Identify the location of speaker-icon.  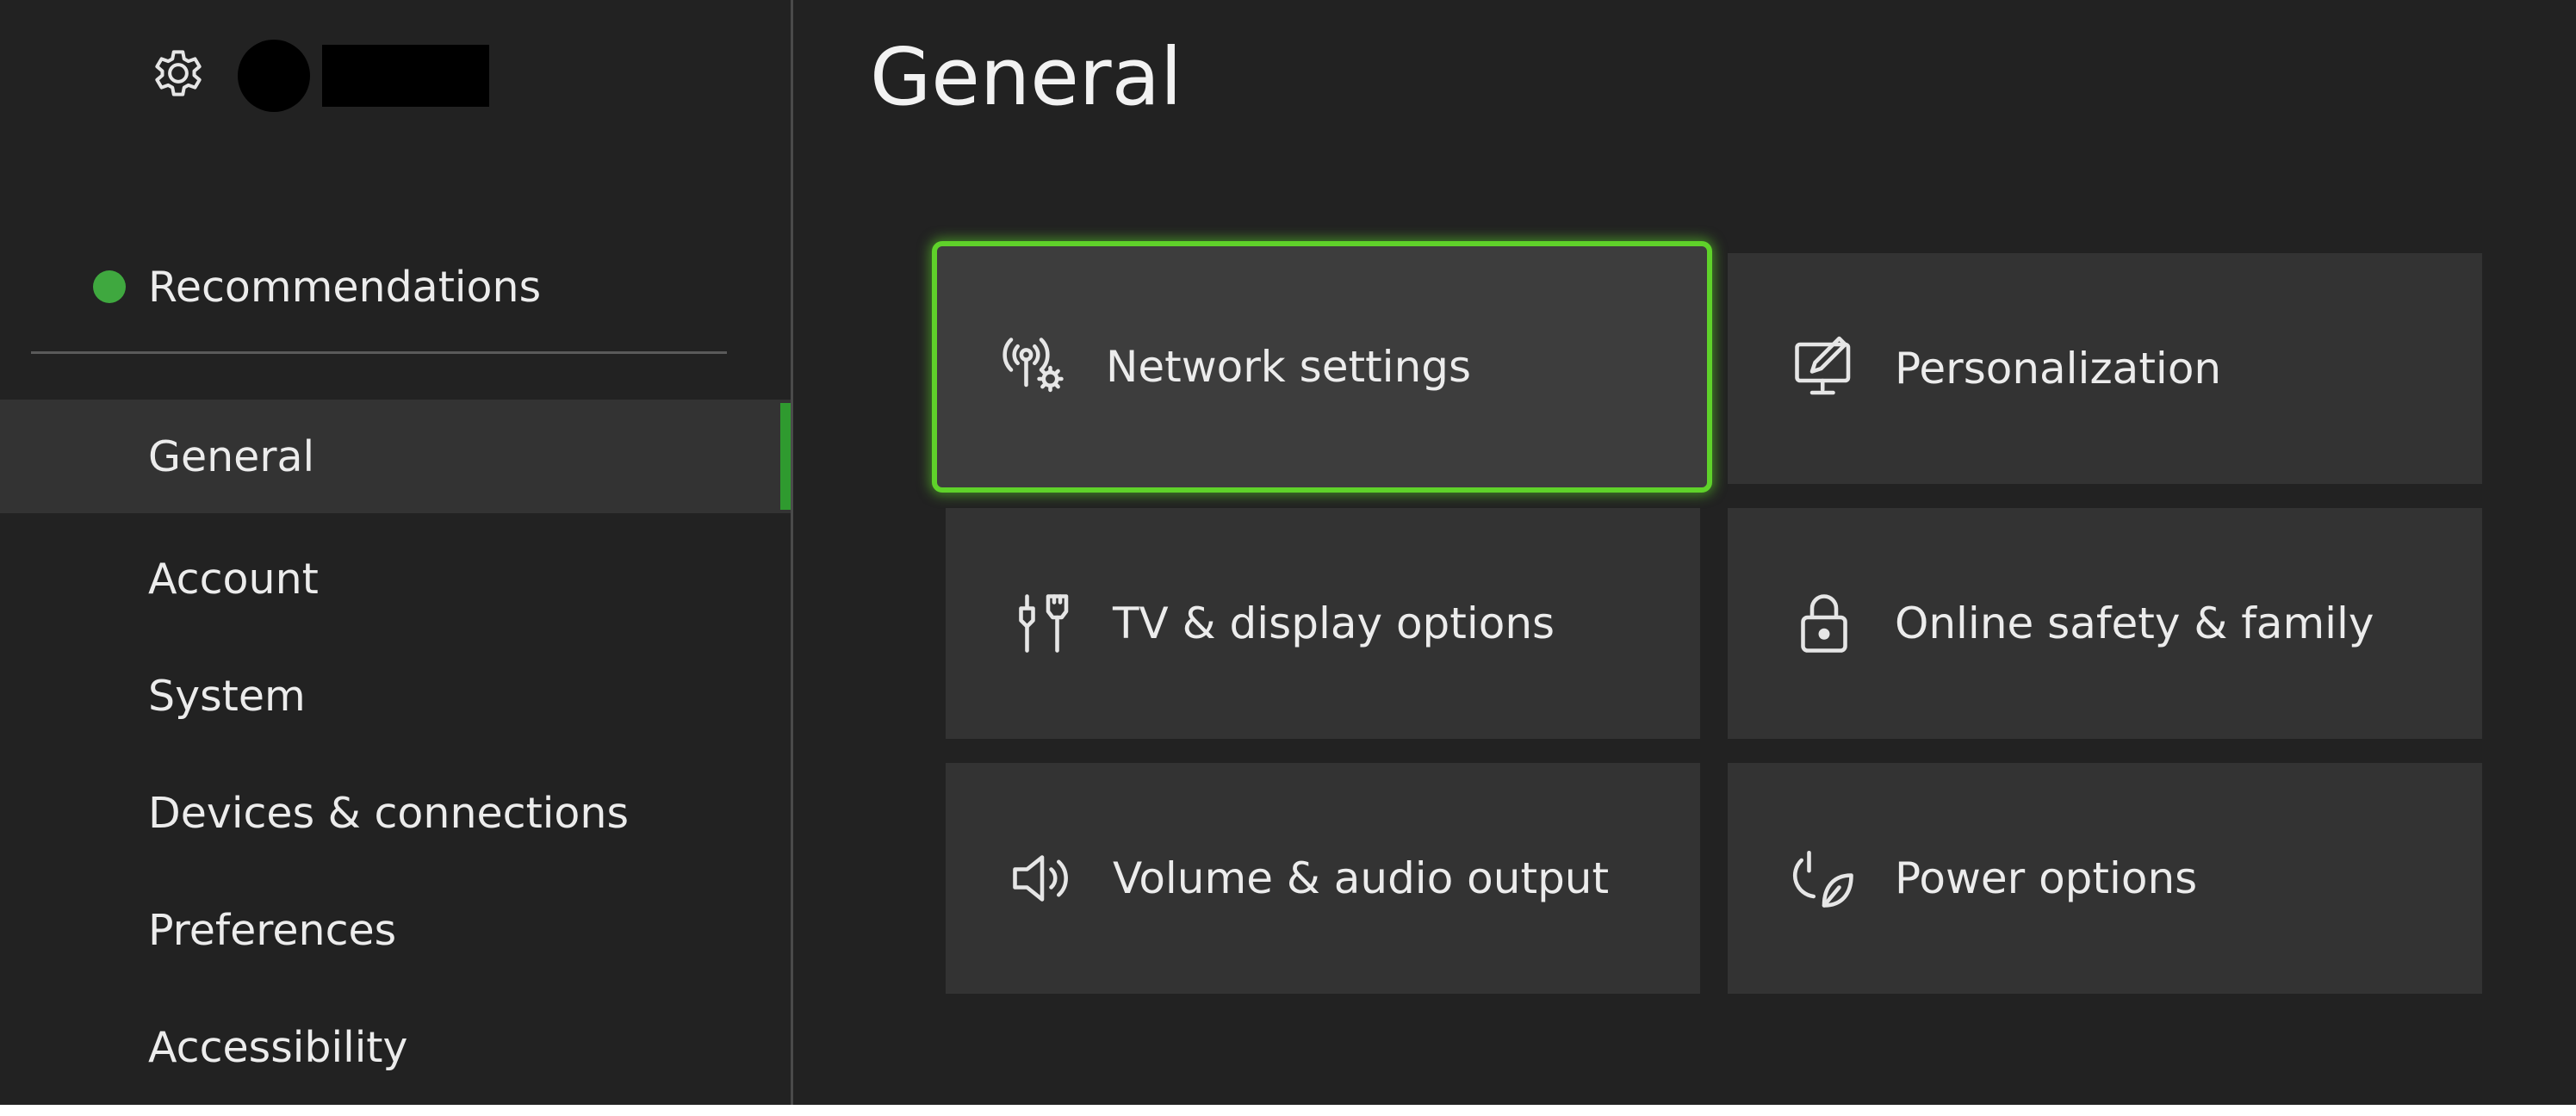
(1042, 878).